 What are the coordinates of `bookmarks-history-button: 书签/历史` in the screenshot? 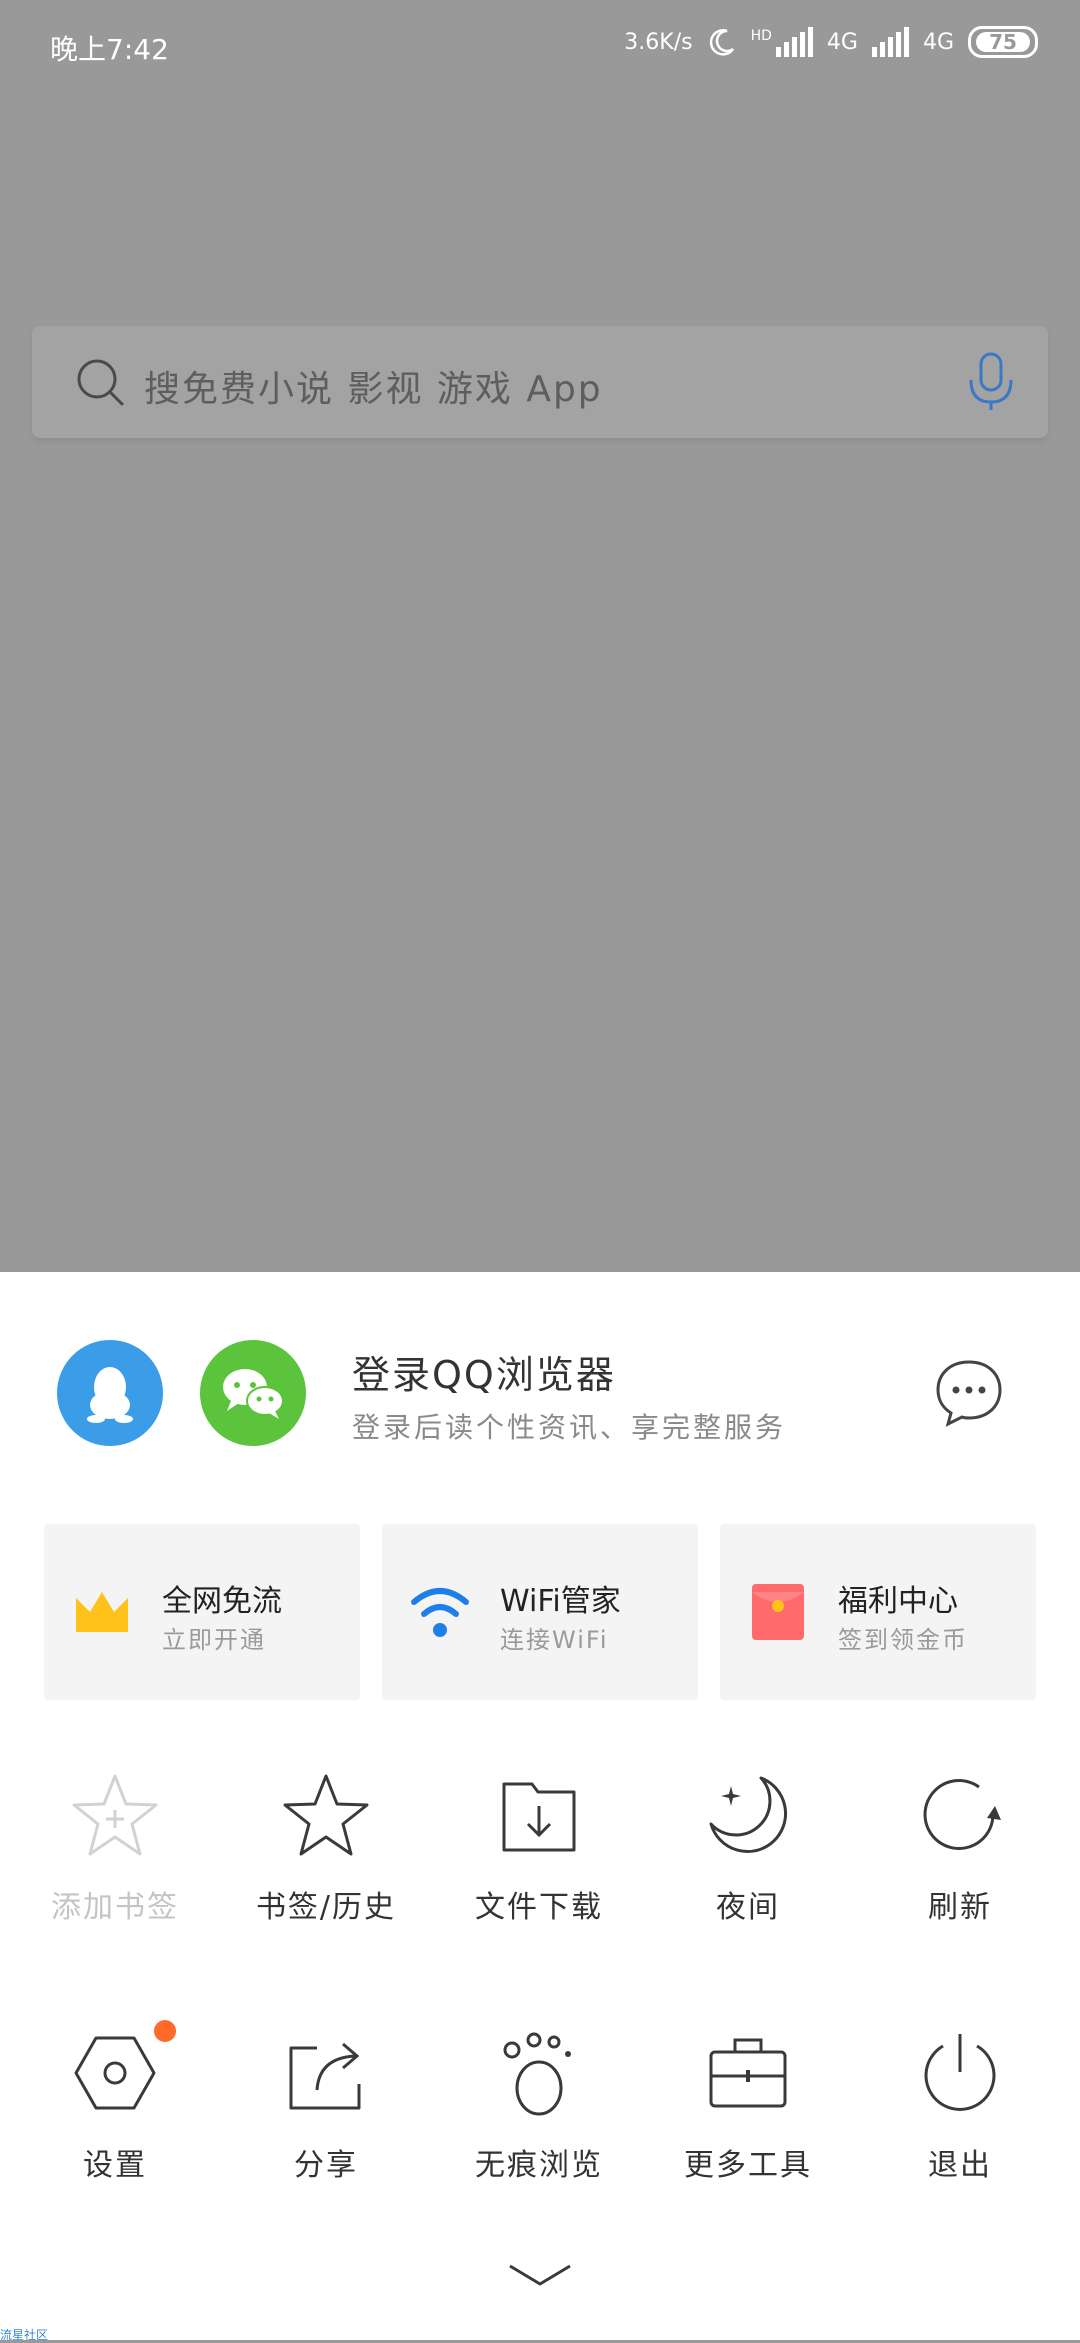 It's located at (326, 1848).